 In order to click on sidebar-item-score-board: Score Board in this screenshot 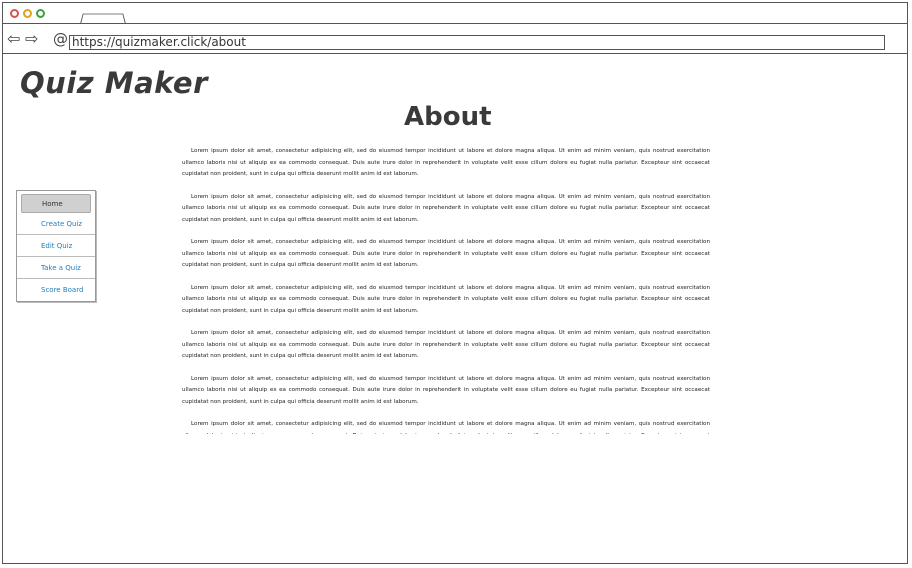, I will do `click(56, 290)`.